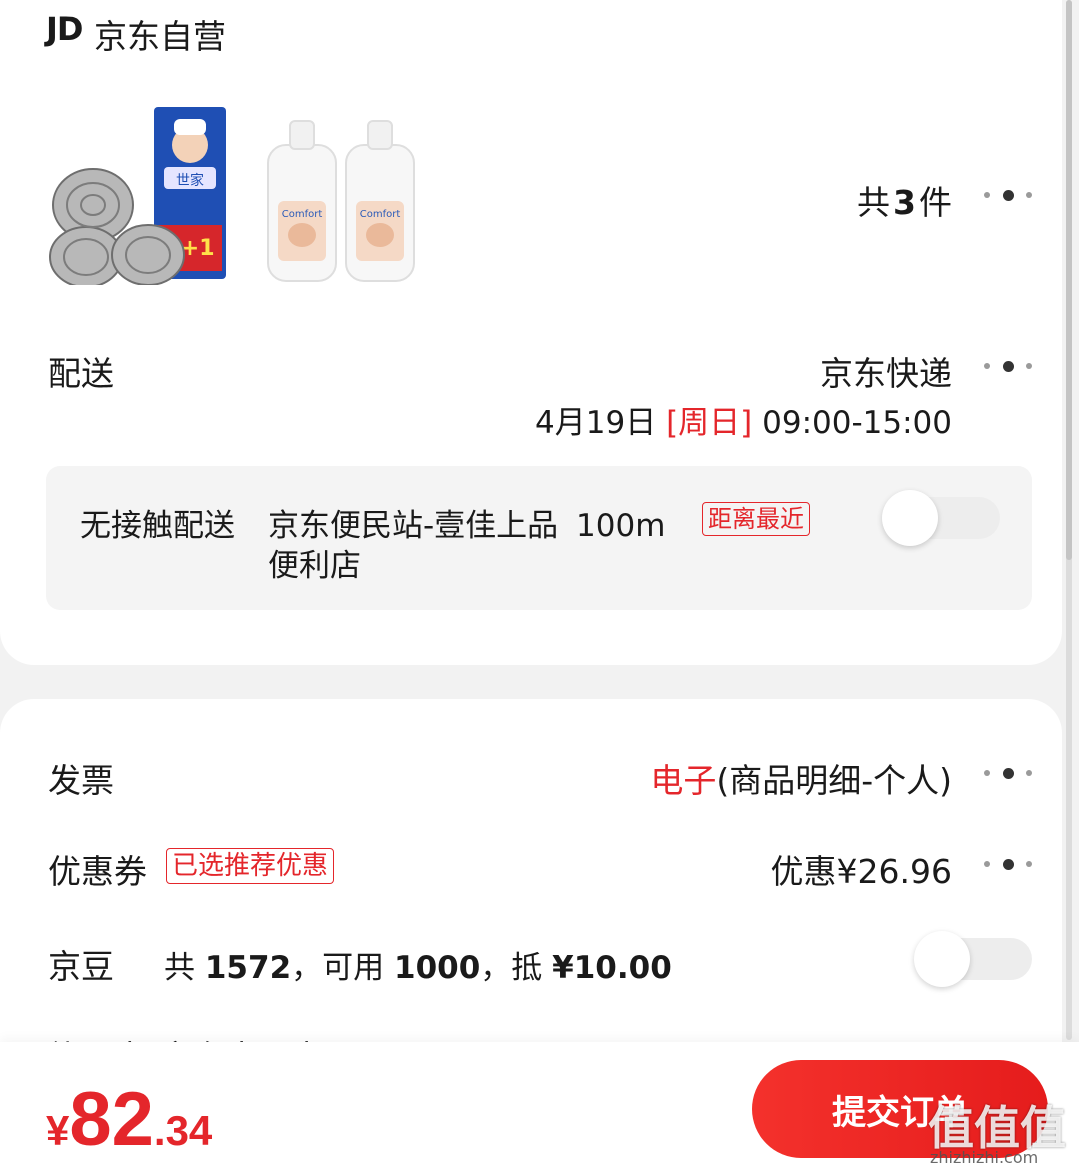  Describe the element at coordinates (160, 36) in the screenshot. I see `shop-name: 京东自营` at that location.